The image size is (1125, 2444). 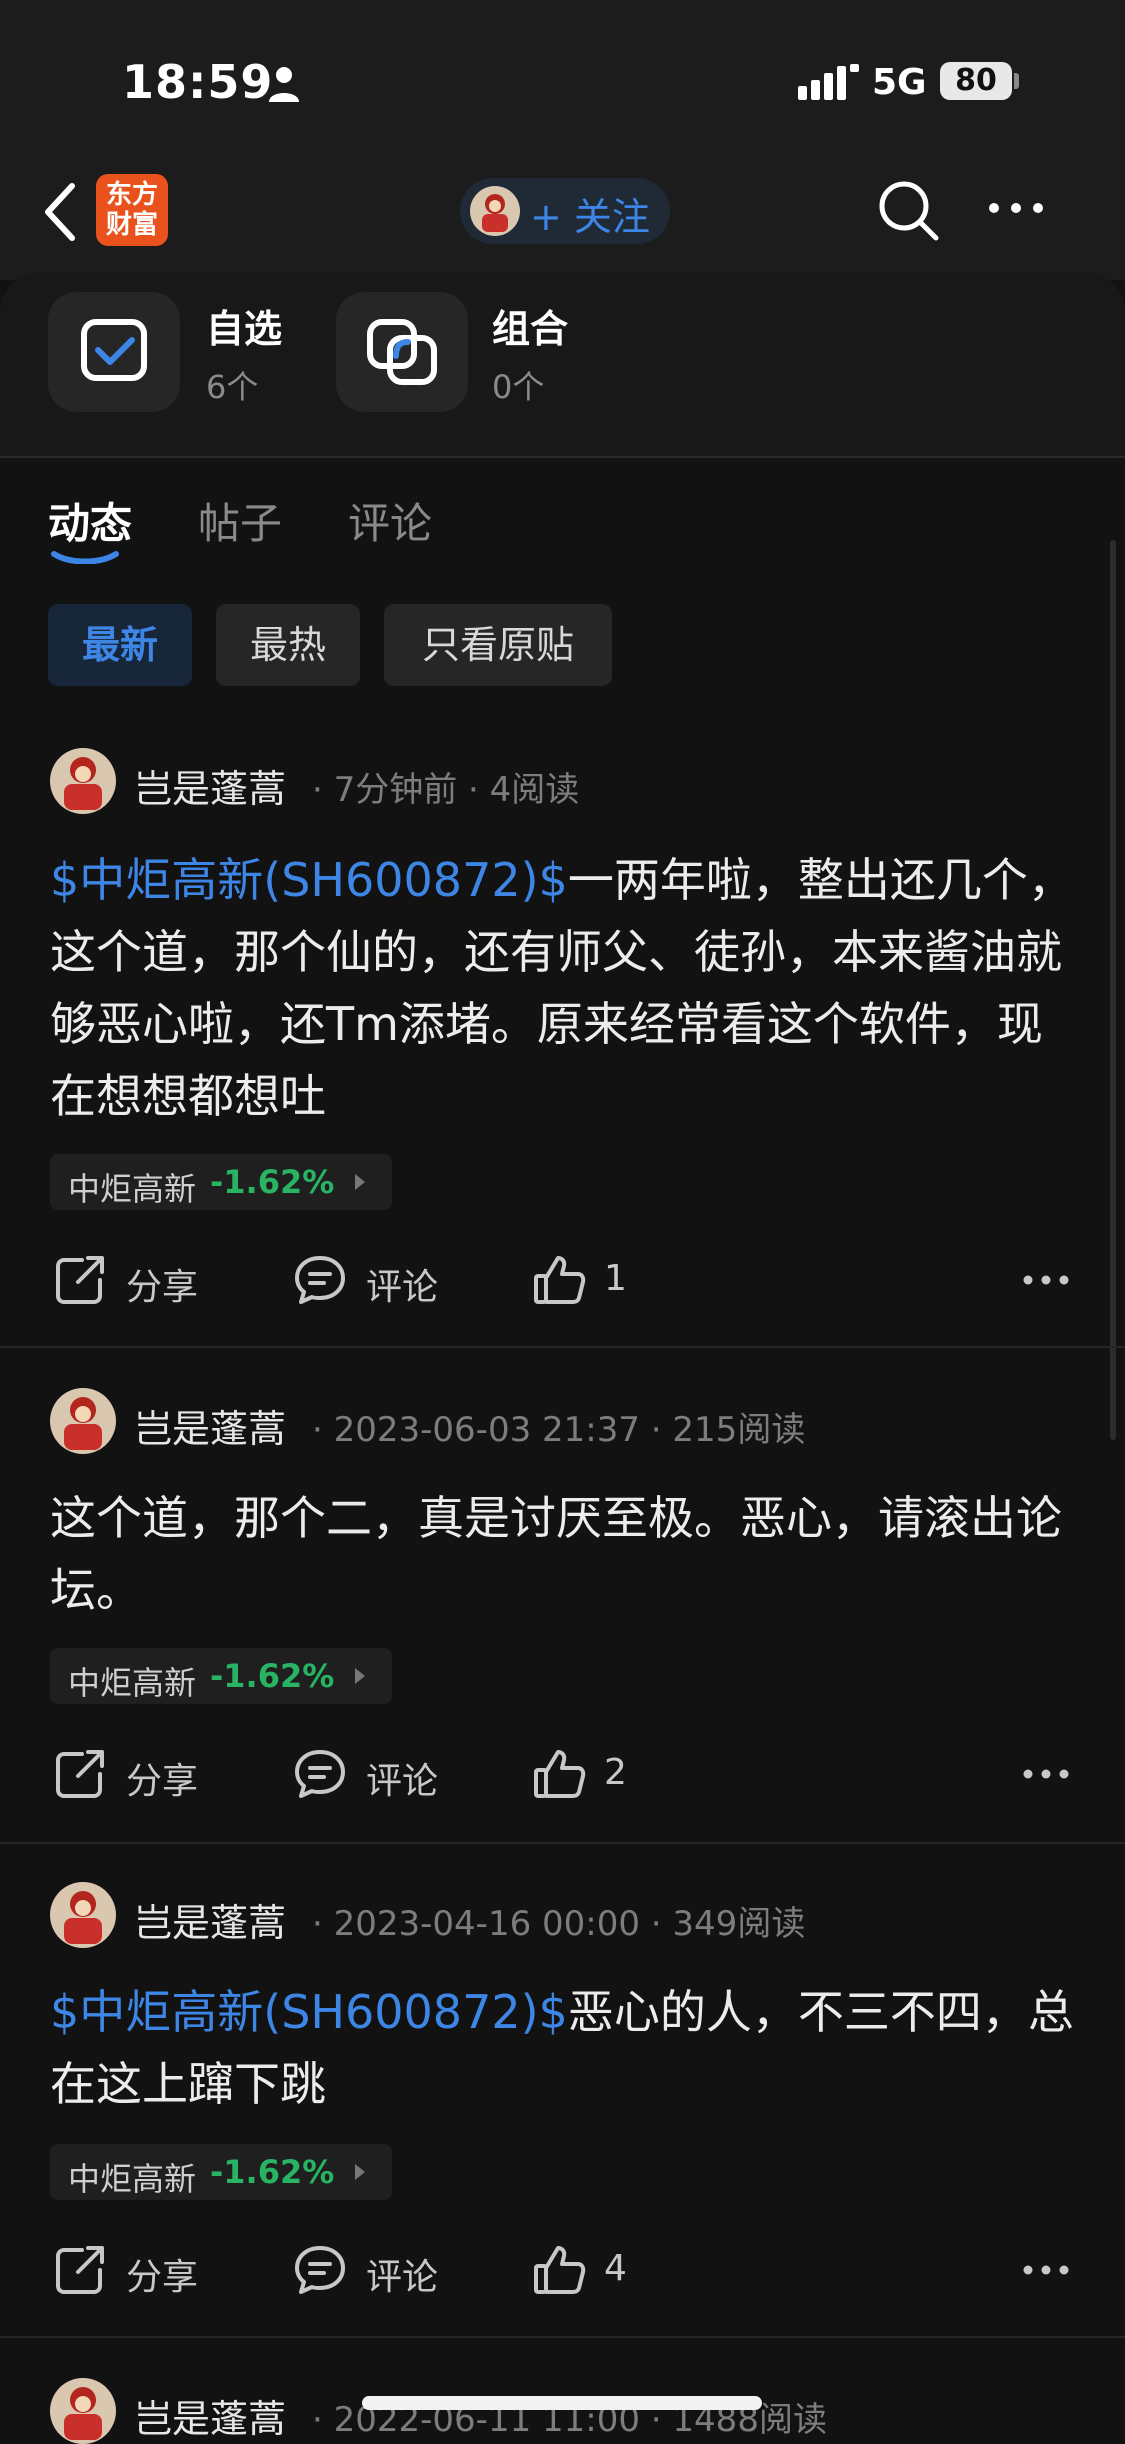 What do you see at coordinates (288, 645) in the screenshot?
I see `filter-hottest: 最热` at bounding box center [288, 645].